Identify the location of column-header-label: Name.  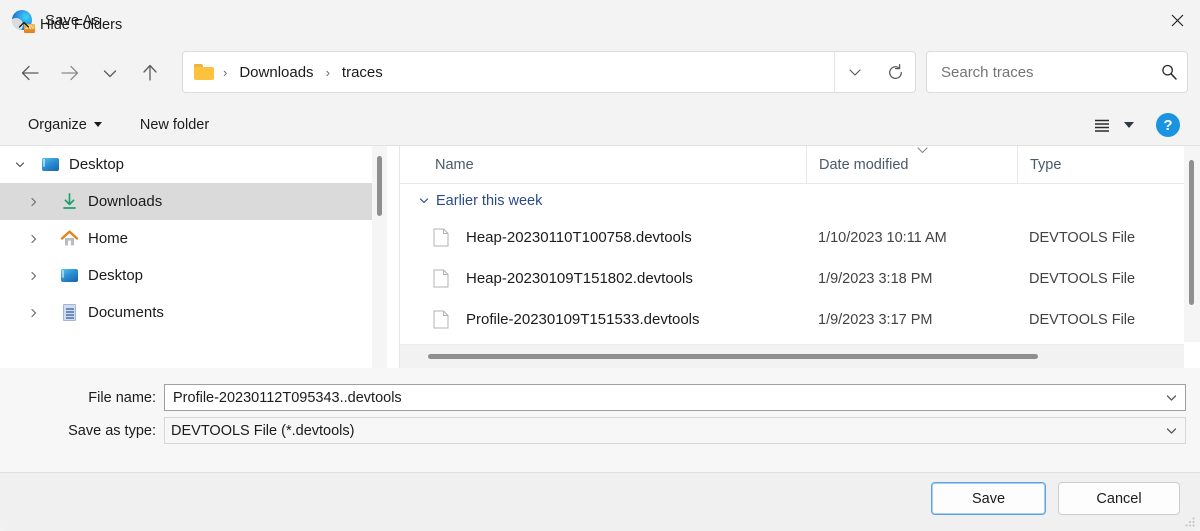
(454, 164).